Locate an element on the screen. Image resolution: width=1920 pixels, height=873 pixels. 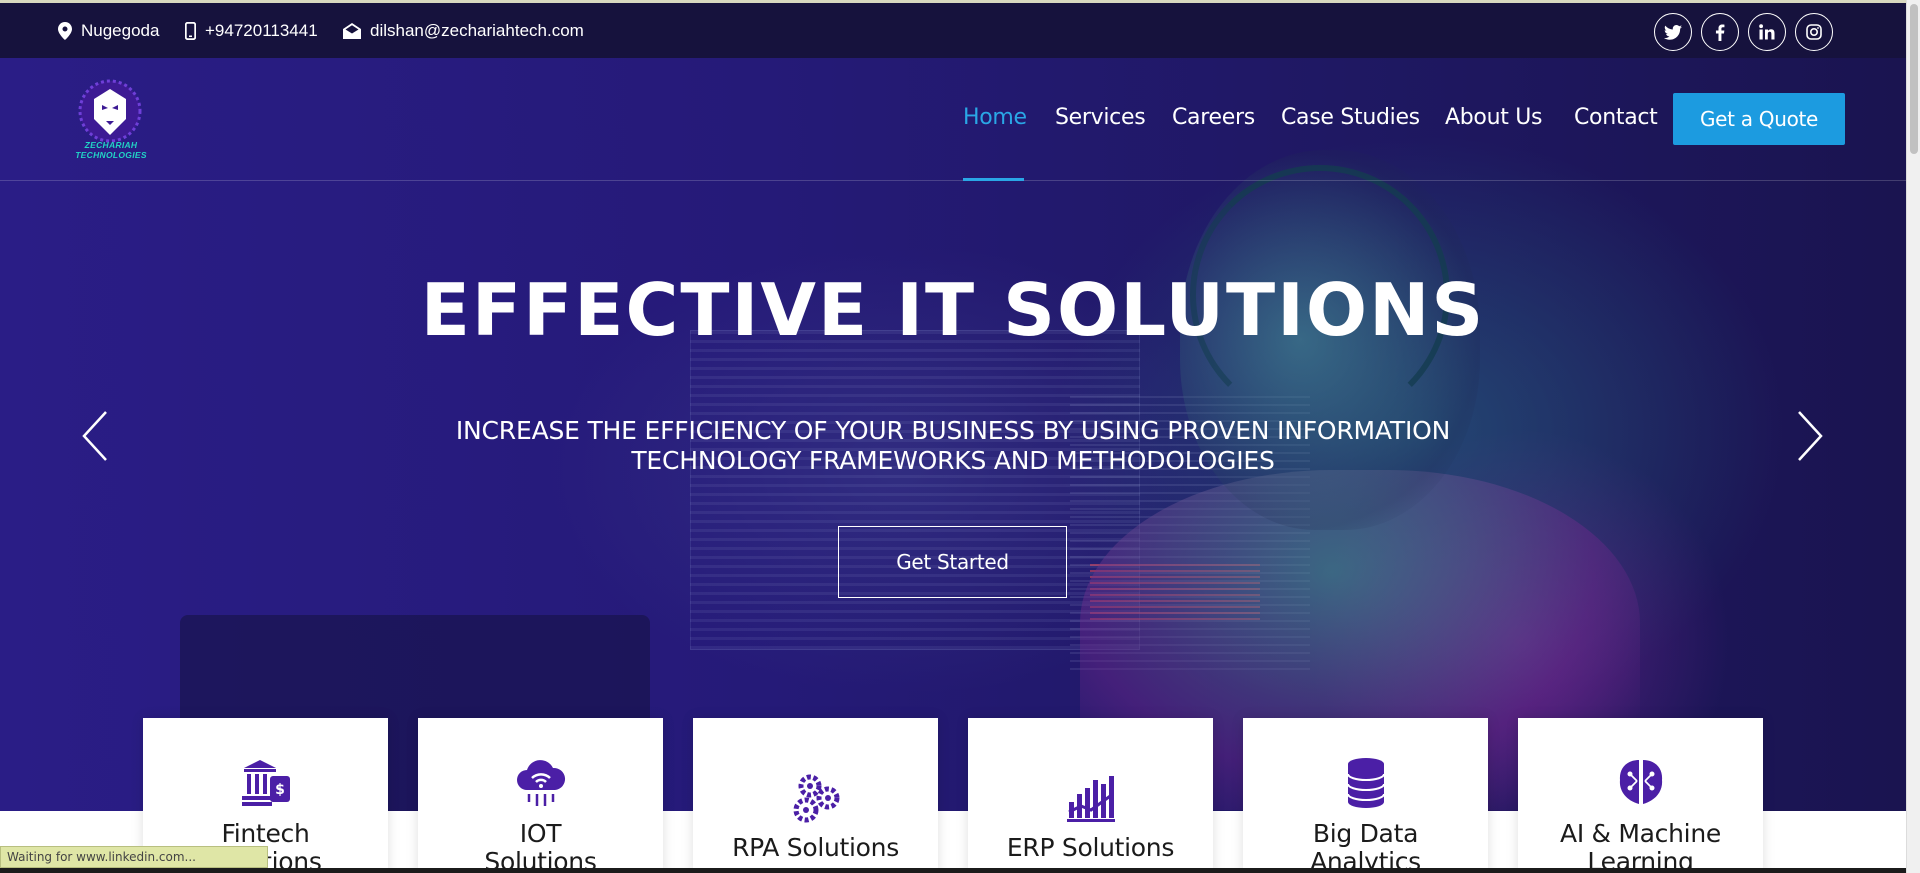
facebook-icon is located at coordinates (1720, 32).